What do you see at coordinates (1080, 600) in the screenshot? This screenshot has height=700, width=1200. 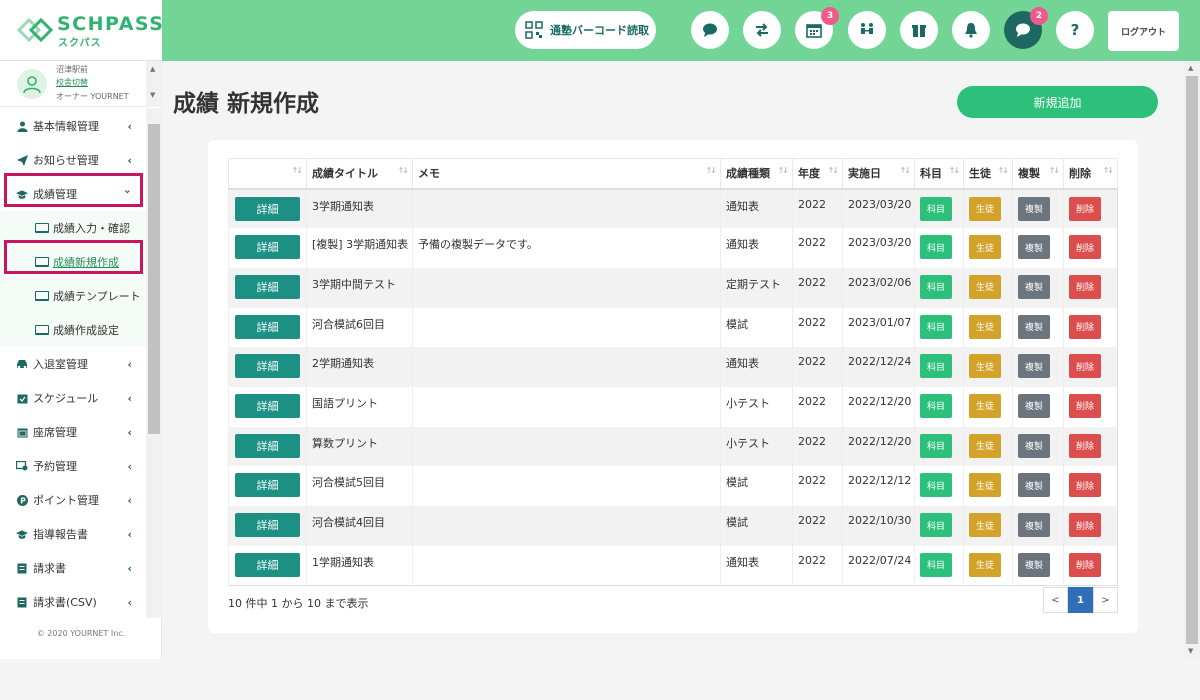 I see `pager-current: 1` at bounding box center [1080, 600].